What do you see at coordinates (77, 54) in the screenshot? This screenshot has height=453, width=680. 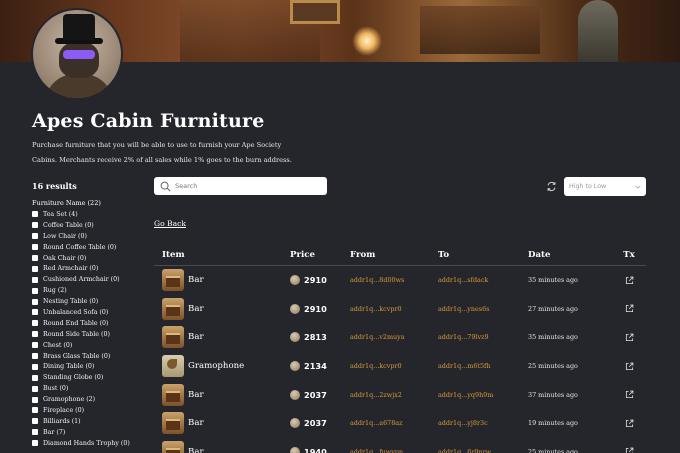 I see `collection-avatar` at bounding box center [77, 54].